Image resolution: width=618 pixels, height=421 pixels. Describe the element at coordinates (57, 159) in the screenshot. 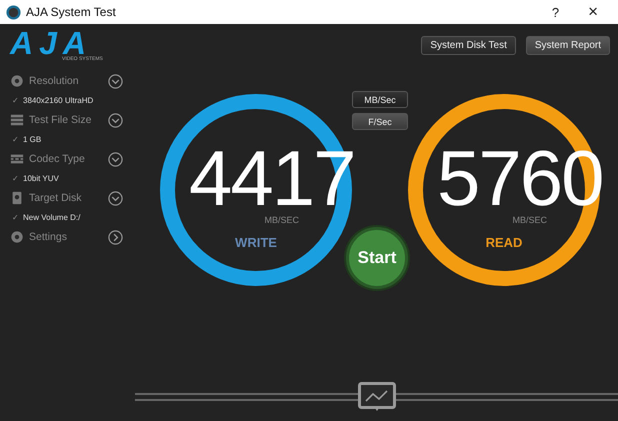

I see `sidebar-label: Codec Type` at that location.